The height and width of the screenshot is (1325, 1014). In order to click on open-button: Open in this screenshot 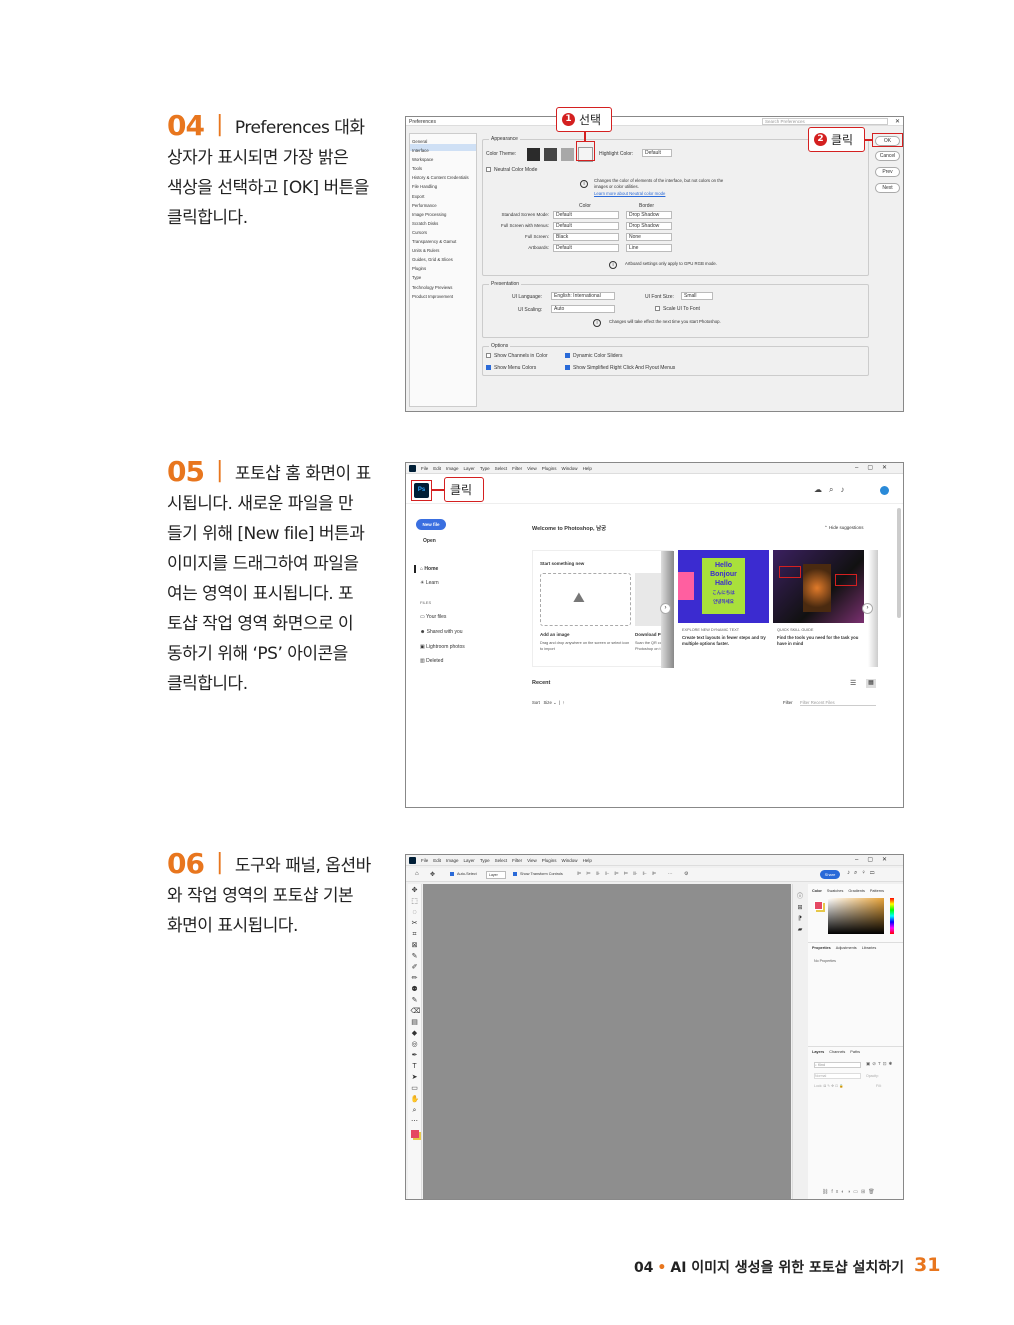, I will do `click(429, 541)`.